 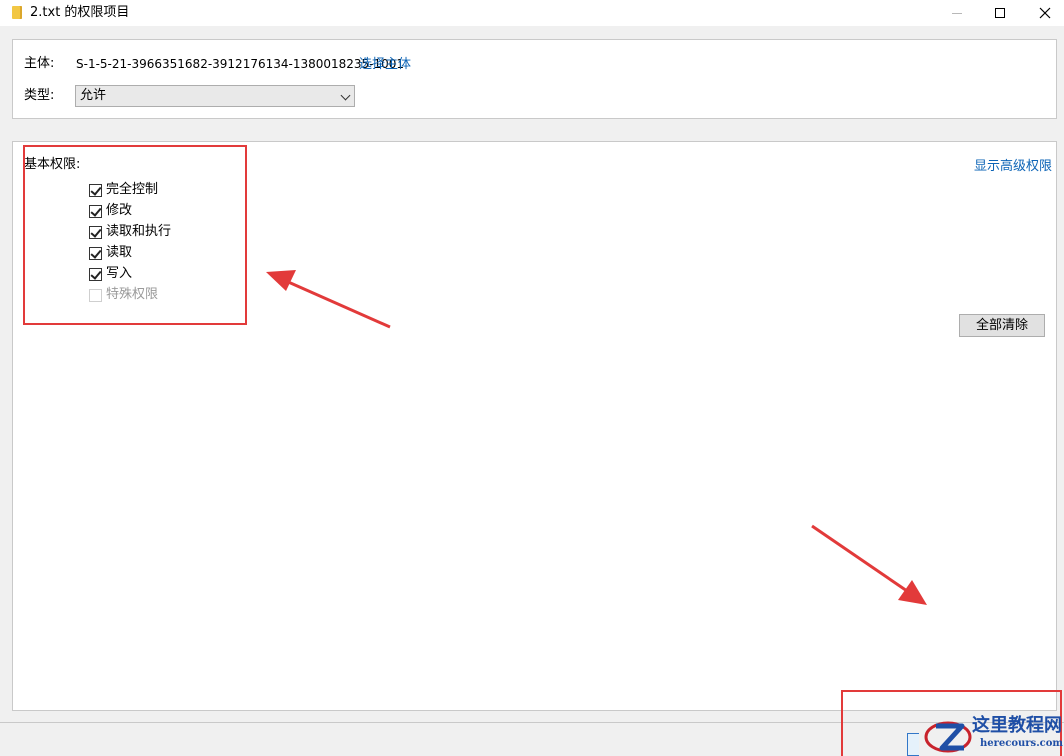 What do you see at coordinates (1017, 725) in the screenshot?
I see `watermark-title: 这里教程网` at bounding box center [1017, 725].